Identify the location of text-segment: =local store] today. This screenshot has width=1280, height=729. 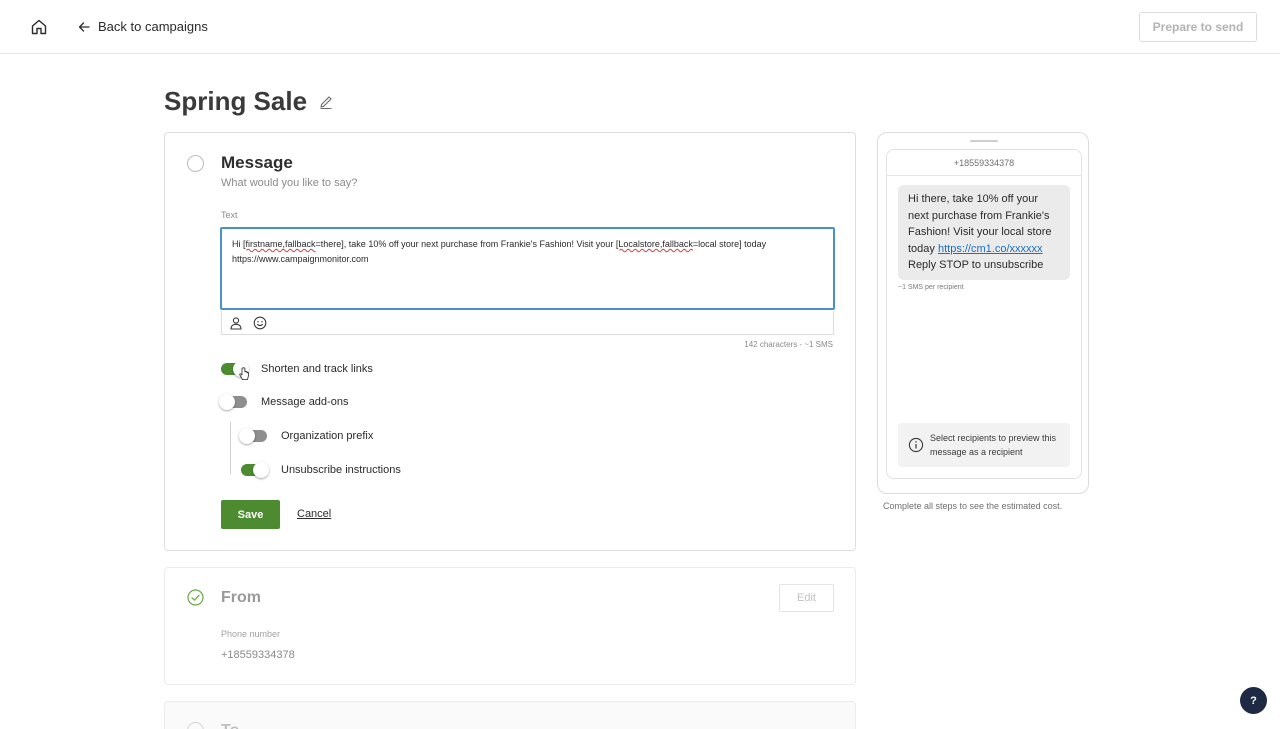
(729, 244).